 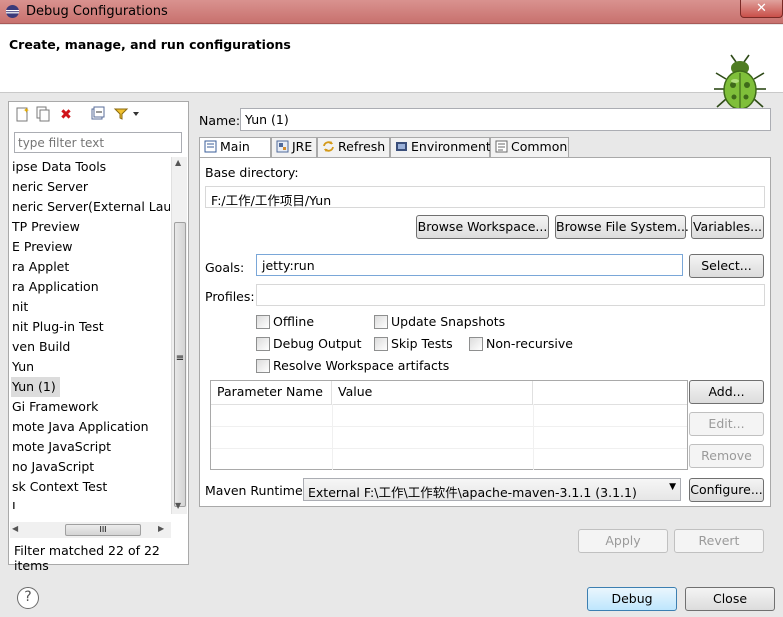 What do you see at coordinates (521, 344) in the screenshot?
I see `non-recursive-checkbox: Non-recursive` at bounding box center [521, 344].